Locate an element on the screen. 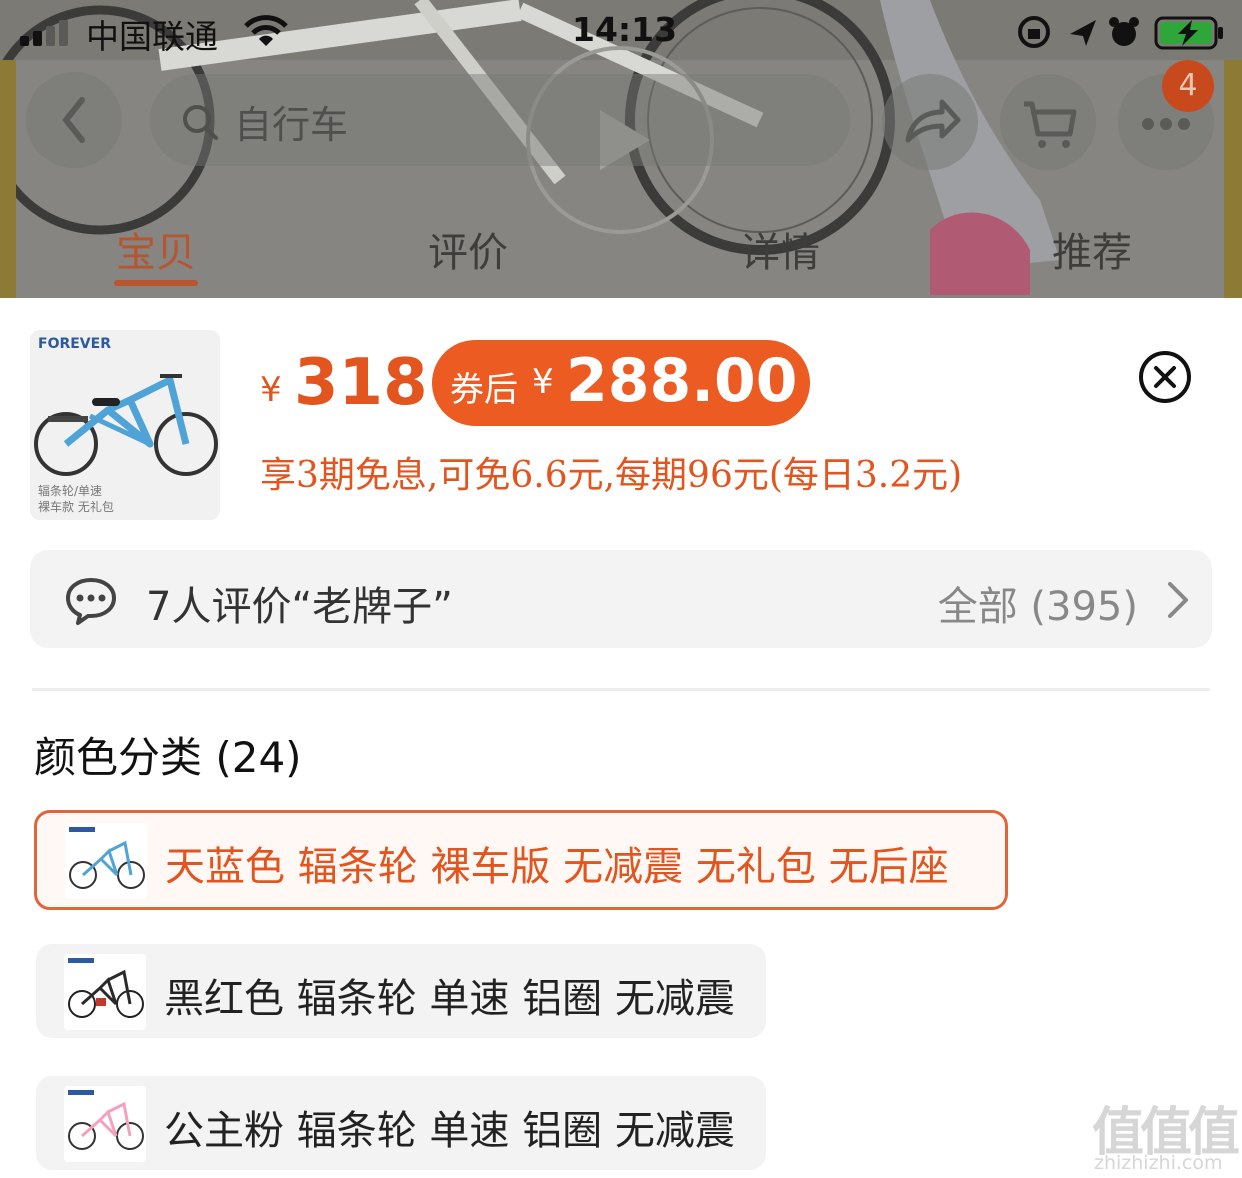 This screenshot has height=1178, width=1242. section-tabs: 宝贝 评价 详情 推荐 is located at coordinates (621, 257).